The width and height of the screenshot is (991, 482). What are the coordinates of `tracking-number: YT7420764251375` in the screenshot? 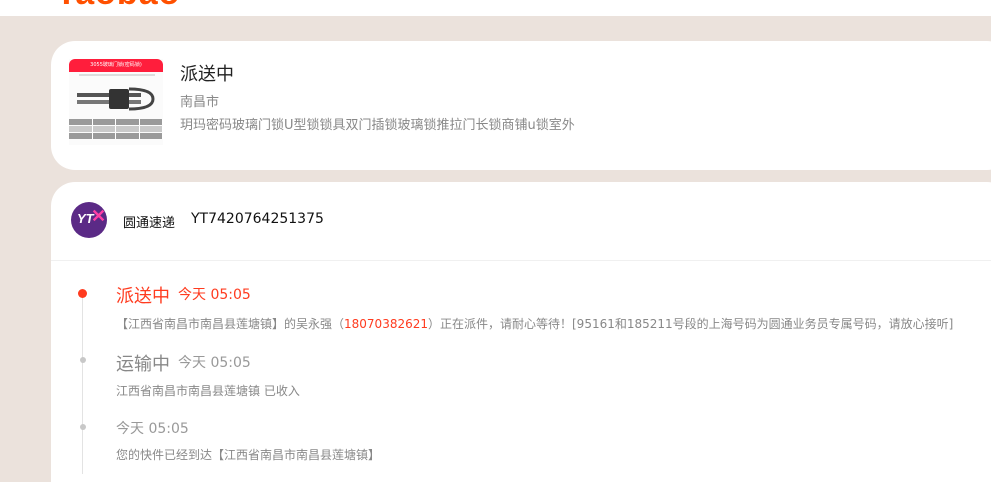 It's located at (257, 219).